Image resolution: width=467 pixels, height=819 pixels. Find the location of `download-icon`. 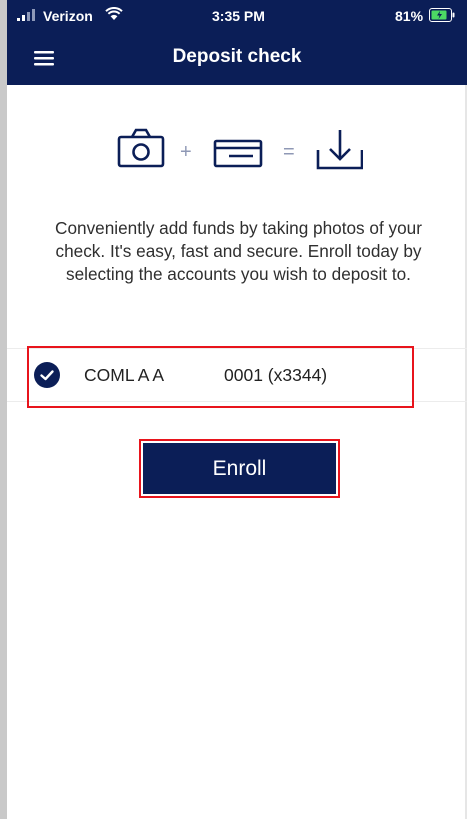

download-icon is located at coordinates (339, 150).